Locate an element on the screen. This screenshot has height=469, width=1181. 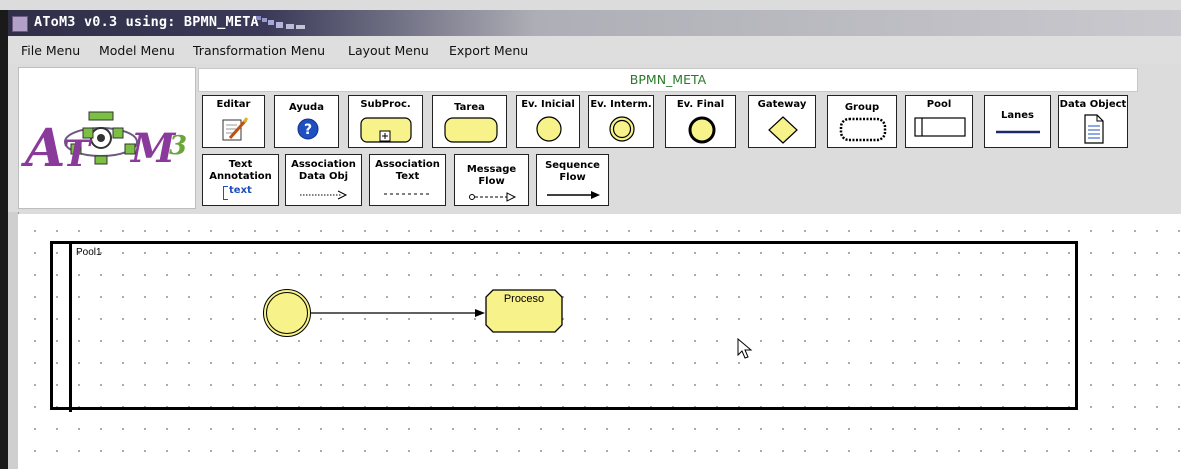
association-text-line2: Text is located at coordinates (407, 176).